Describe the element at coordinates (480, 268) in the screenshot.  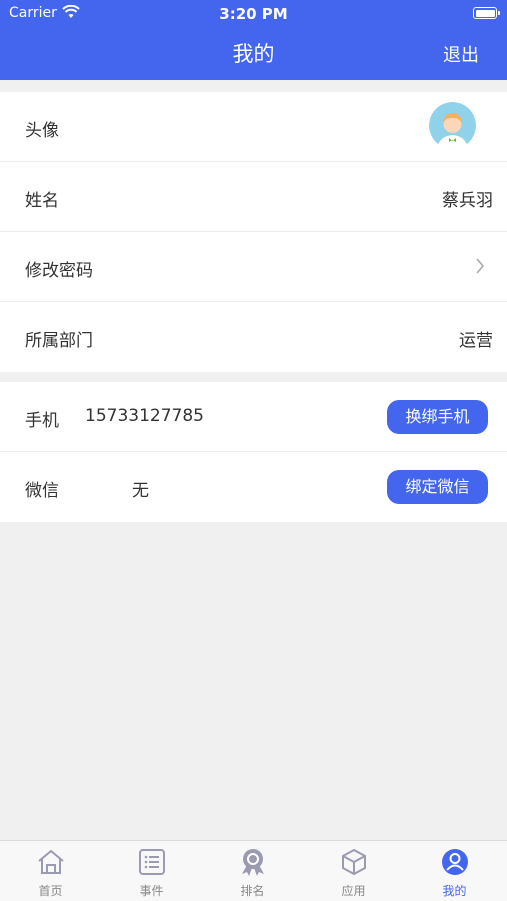
I see `chevron-right-icon` at that location.